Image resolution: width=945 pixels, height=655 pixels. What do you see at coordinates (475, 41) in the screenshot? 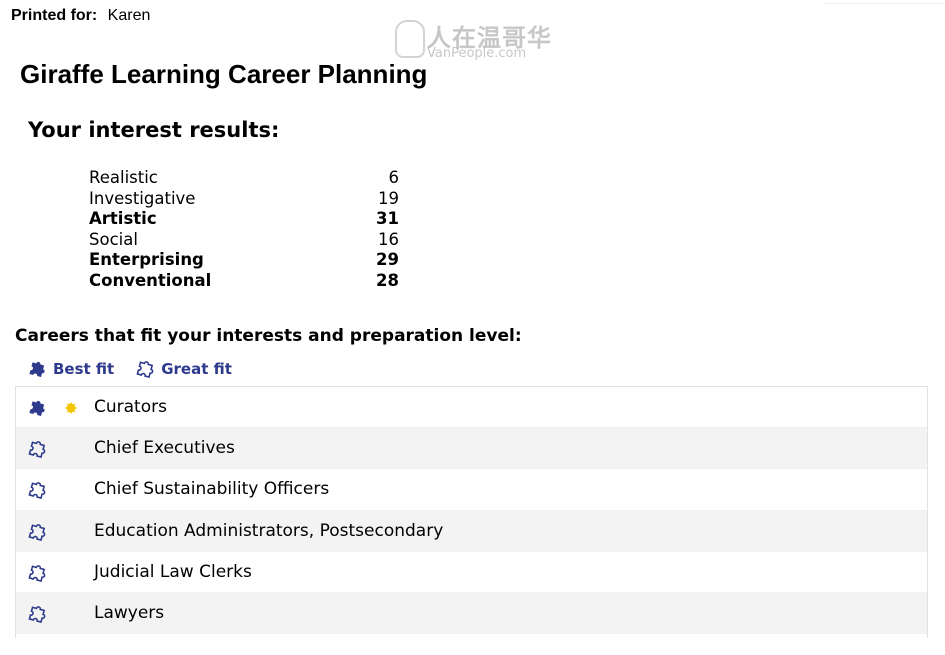
I see `watermark: 人在温哥华 VanPeople.com` at bounding box center [475, 41].